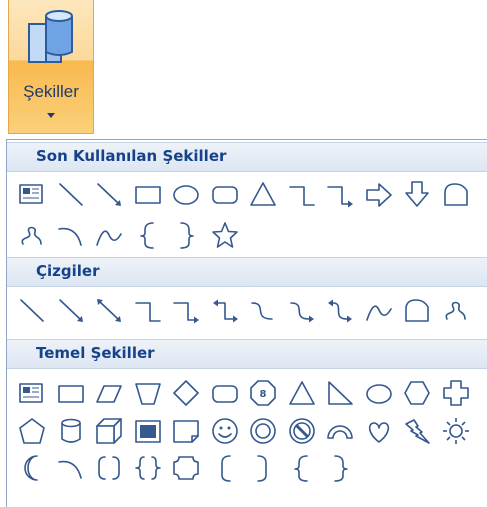  I want to click on section-title: Temel Şekiller, so click(95, 353).